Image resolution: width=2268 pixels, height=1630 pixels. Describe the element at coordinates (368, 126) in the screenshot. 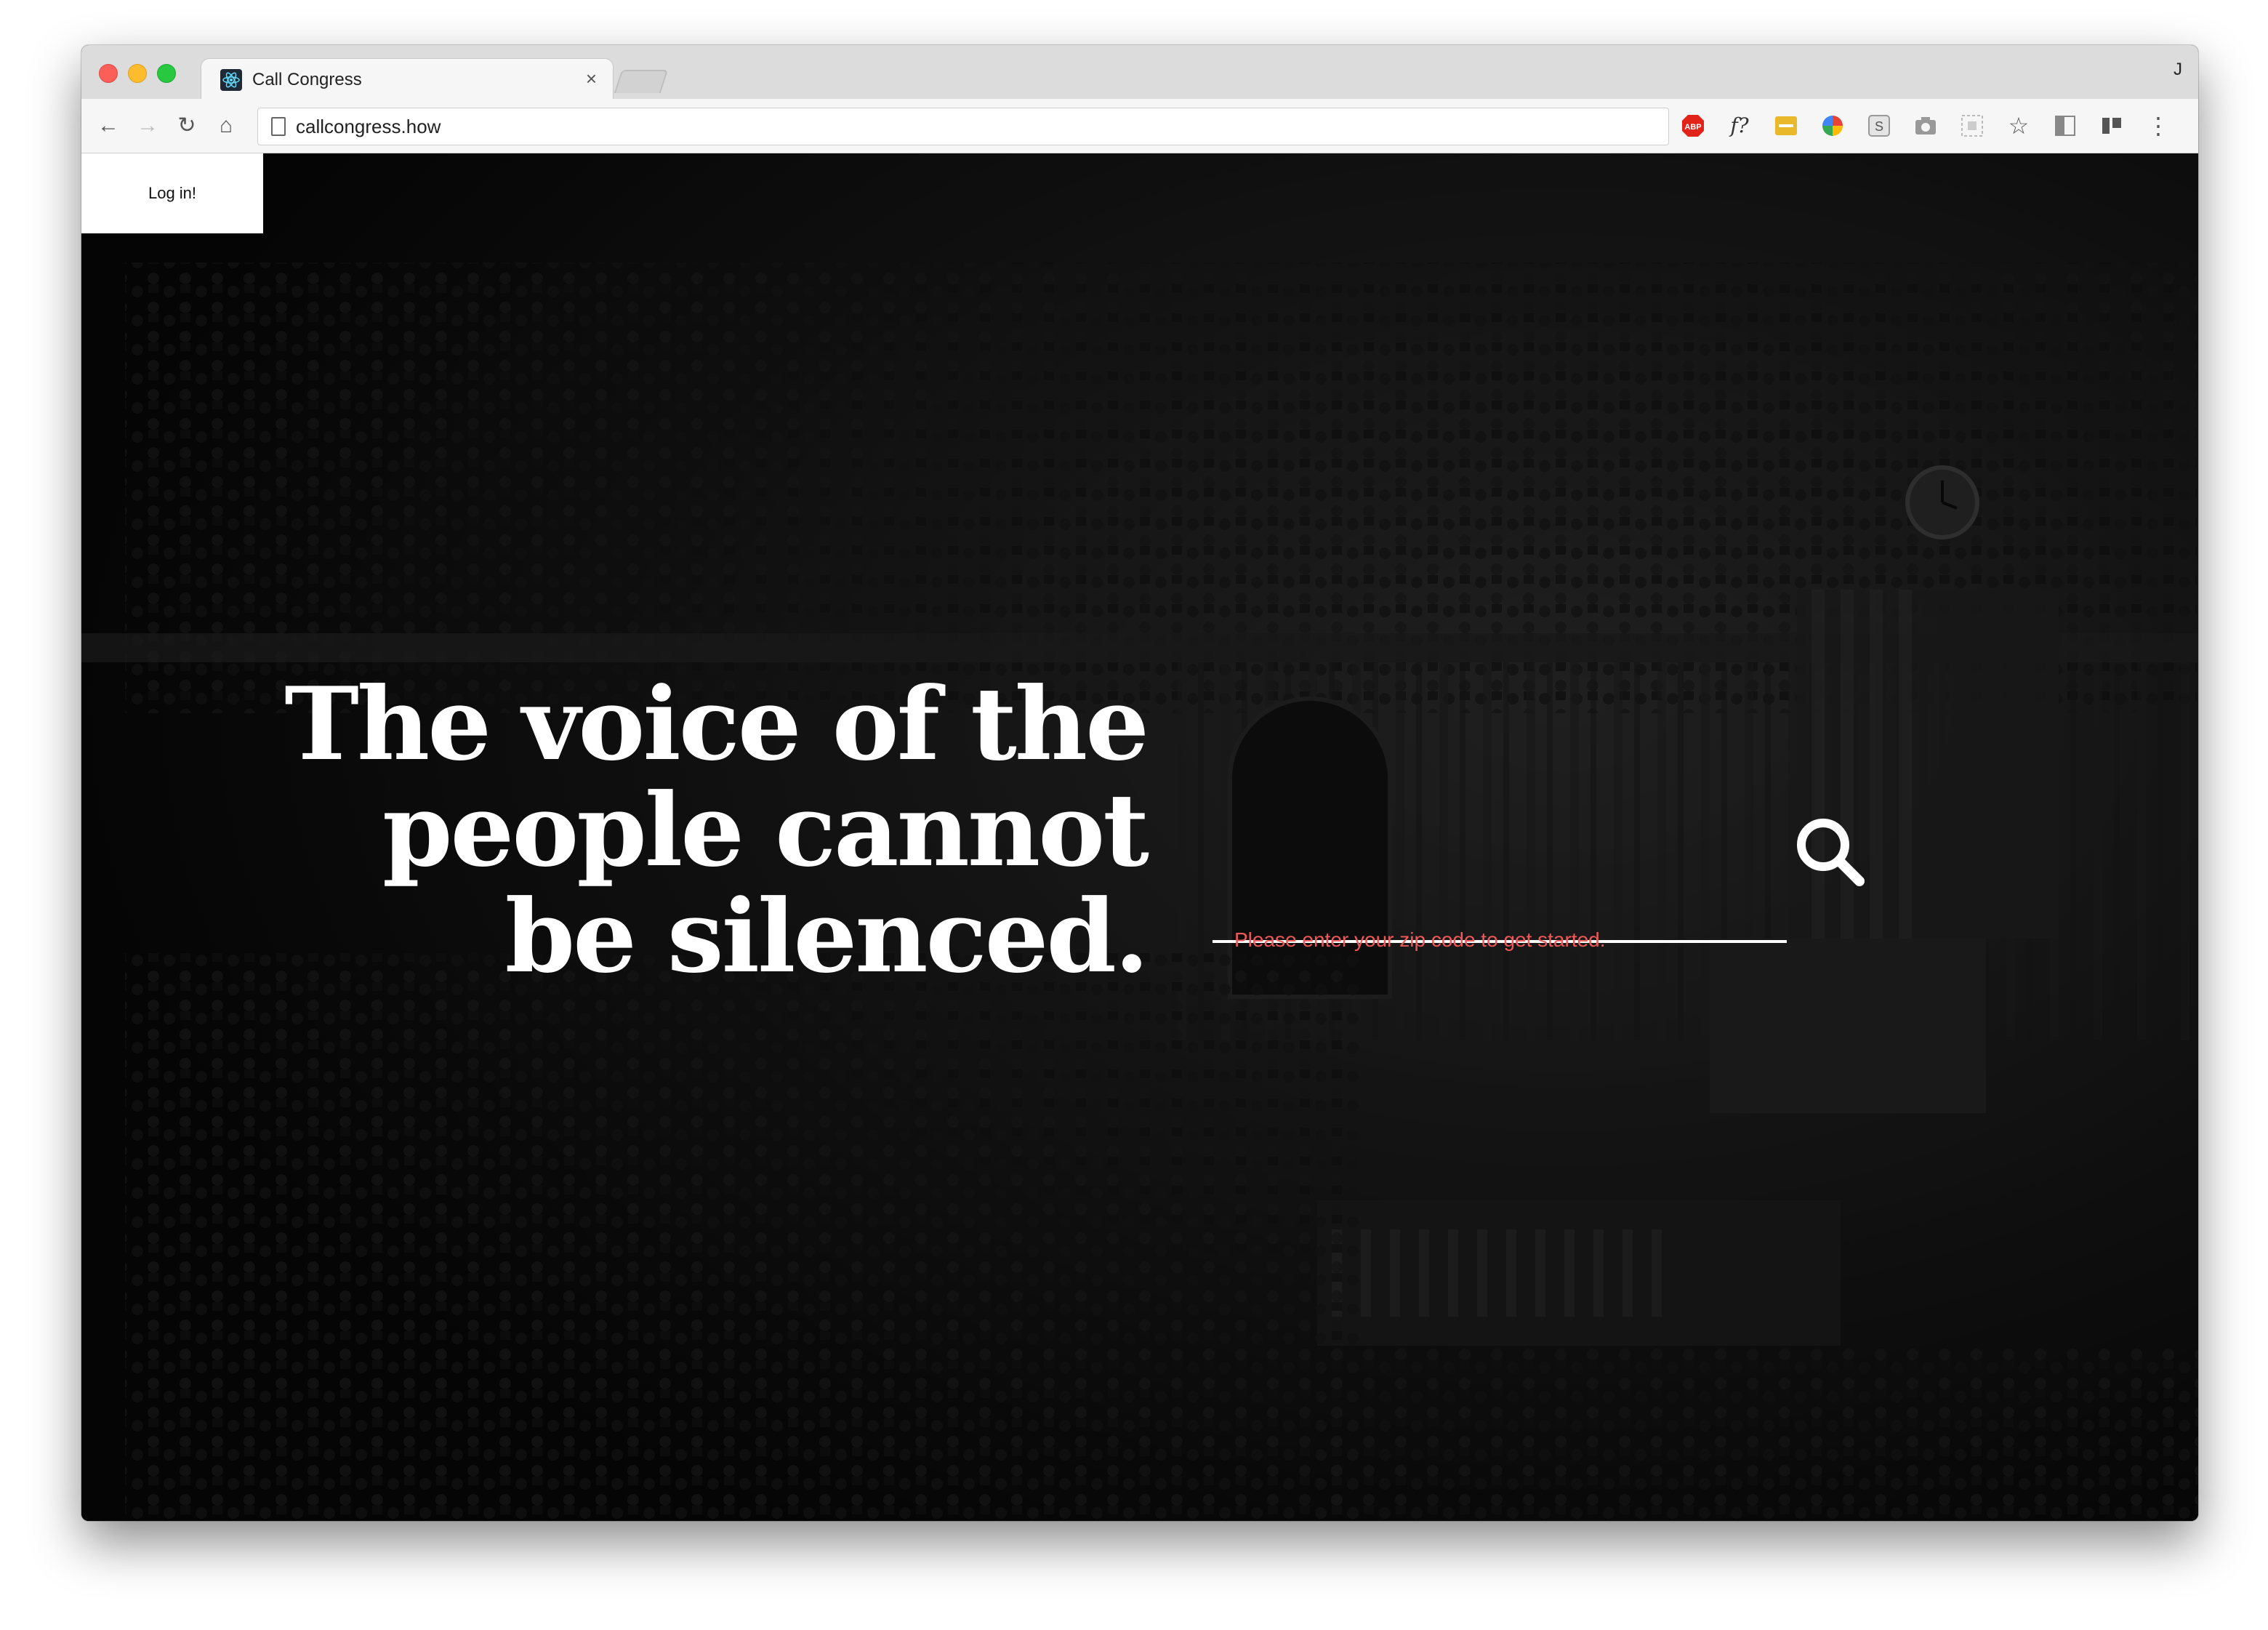

I see `url-text: callcongress.how` at that location.